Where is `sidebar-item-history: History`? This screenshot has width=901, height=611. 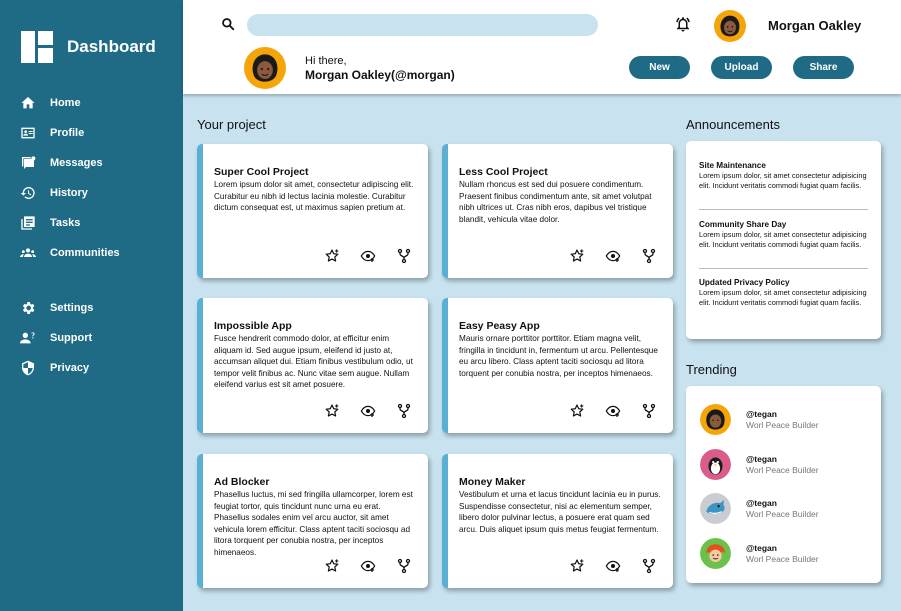
sidebar-item-history: History is located at coordinates (91, 193).